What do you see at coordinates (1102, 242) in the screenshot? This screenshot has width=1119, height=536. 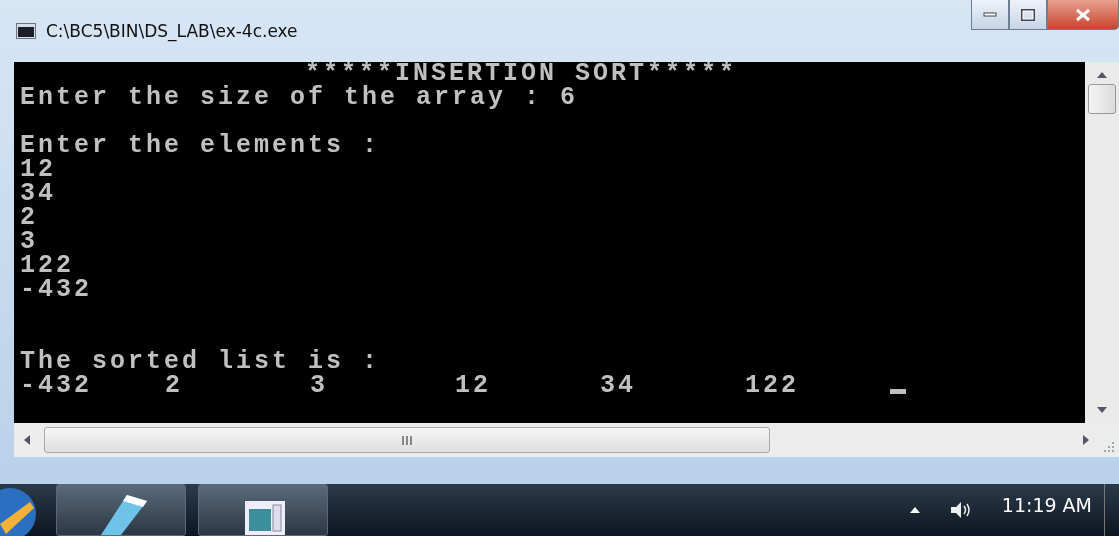 I see `vertical-scrollbar` at bounding box center [1102, 242].